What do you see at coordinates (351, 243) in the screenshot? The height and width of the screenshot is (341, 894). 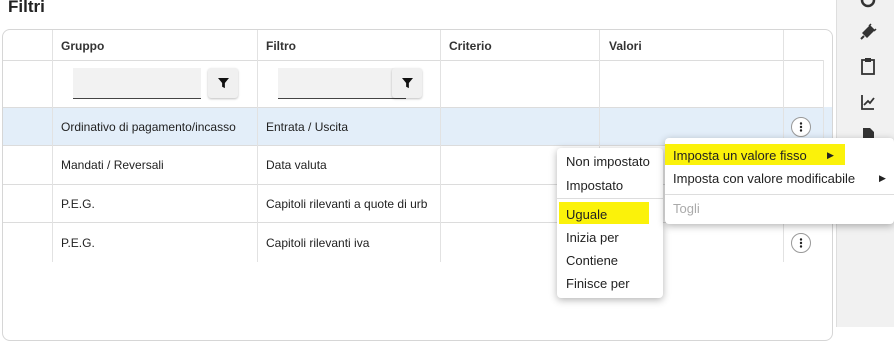 I see `row-4-filtro: Capitoli rilevanti iva` at bounding box center [351, 243].